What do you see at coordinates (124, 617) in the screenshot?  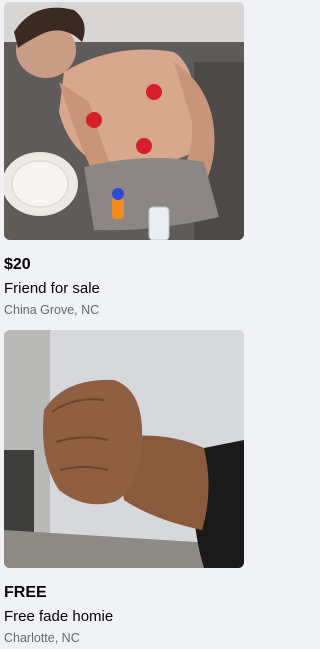 I see `listing-title: Free fade homie` at bounding box center [124, 617].